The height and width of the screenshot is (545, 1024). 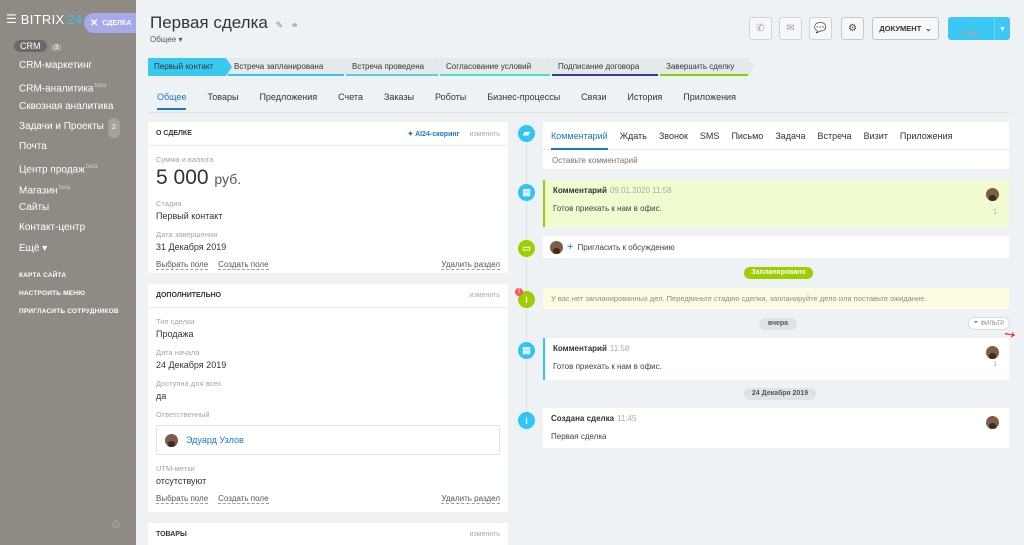 What do you see at coordinates (709, 101) in the screenshot?
I see `tab-apps: Приложения` at bounding box center [709, 101].